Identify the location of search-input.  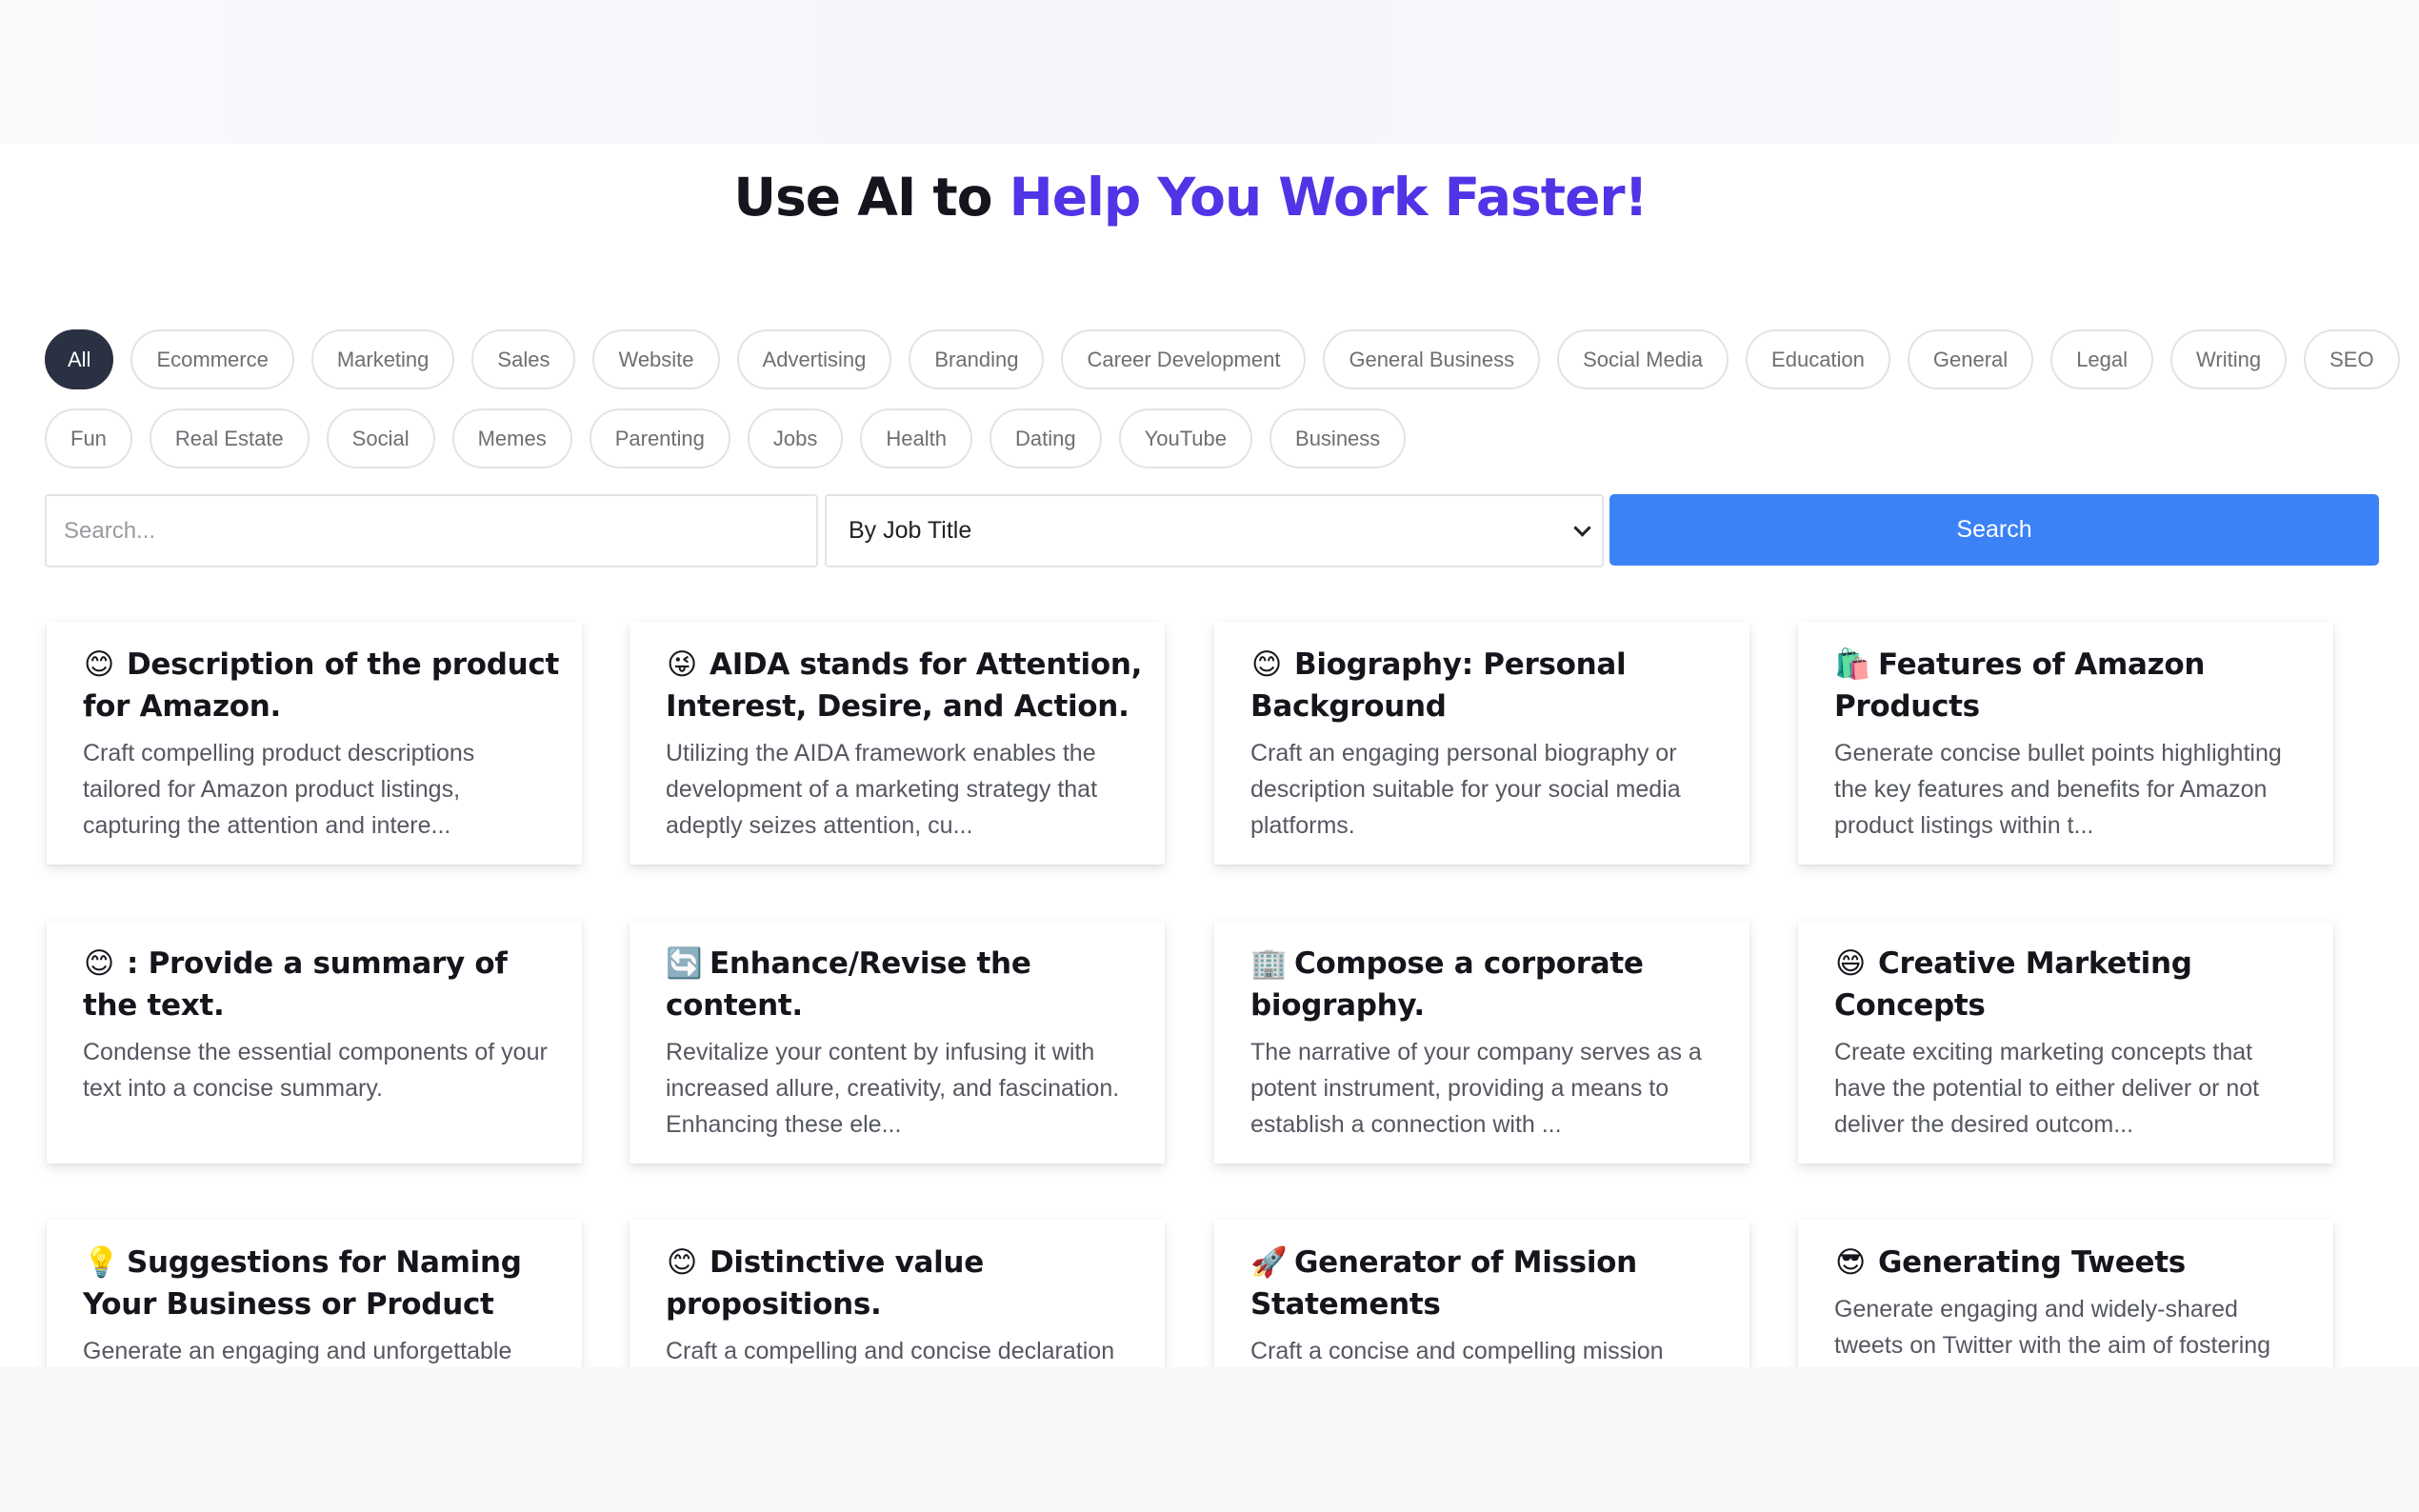
(431, 530).